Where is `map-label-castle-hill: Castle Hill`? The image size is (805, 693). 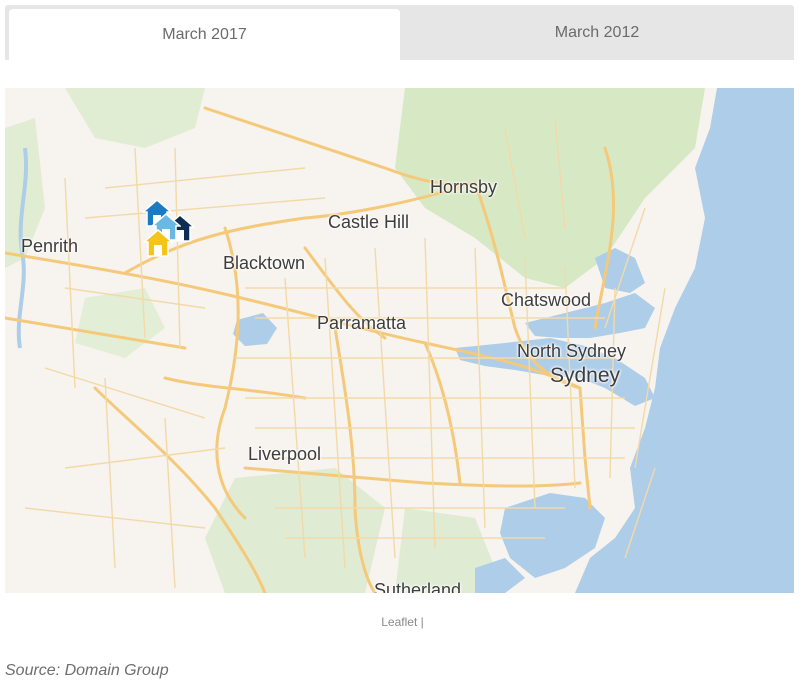 map-label-castle-hill: Castle Hill is located at coordinates (369, 222).